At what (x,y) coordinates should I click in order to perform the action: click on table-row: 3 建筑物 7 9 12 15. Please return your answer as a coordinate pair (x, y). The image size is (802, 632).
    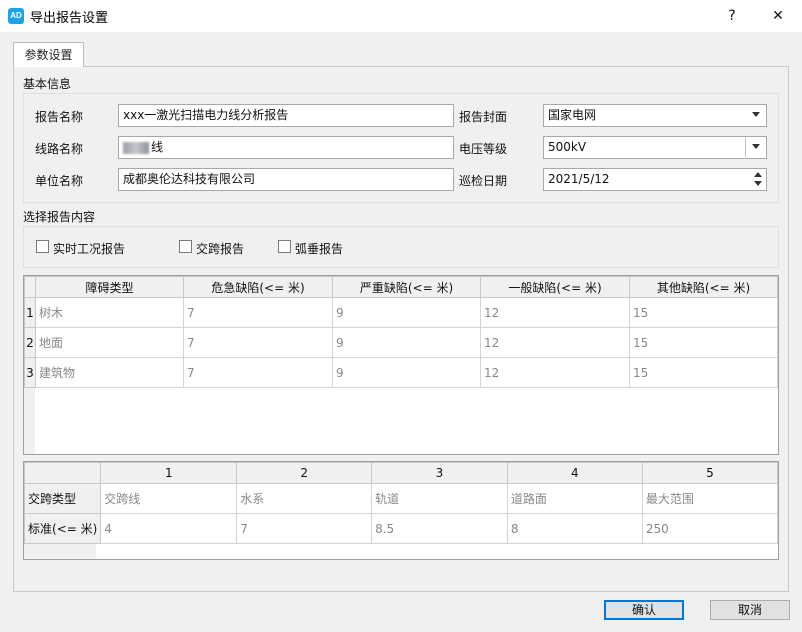
    Looking at the image, I should click on (401, 372).